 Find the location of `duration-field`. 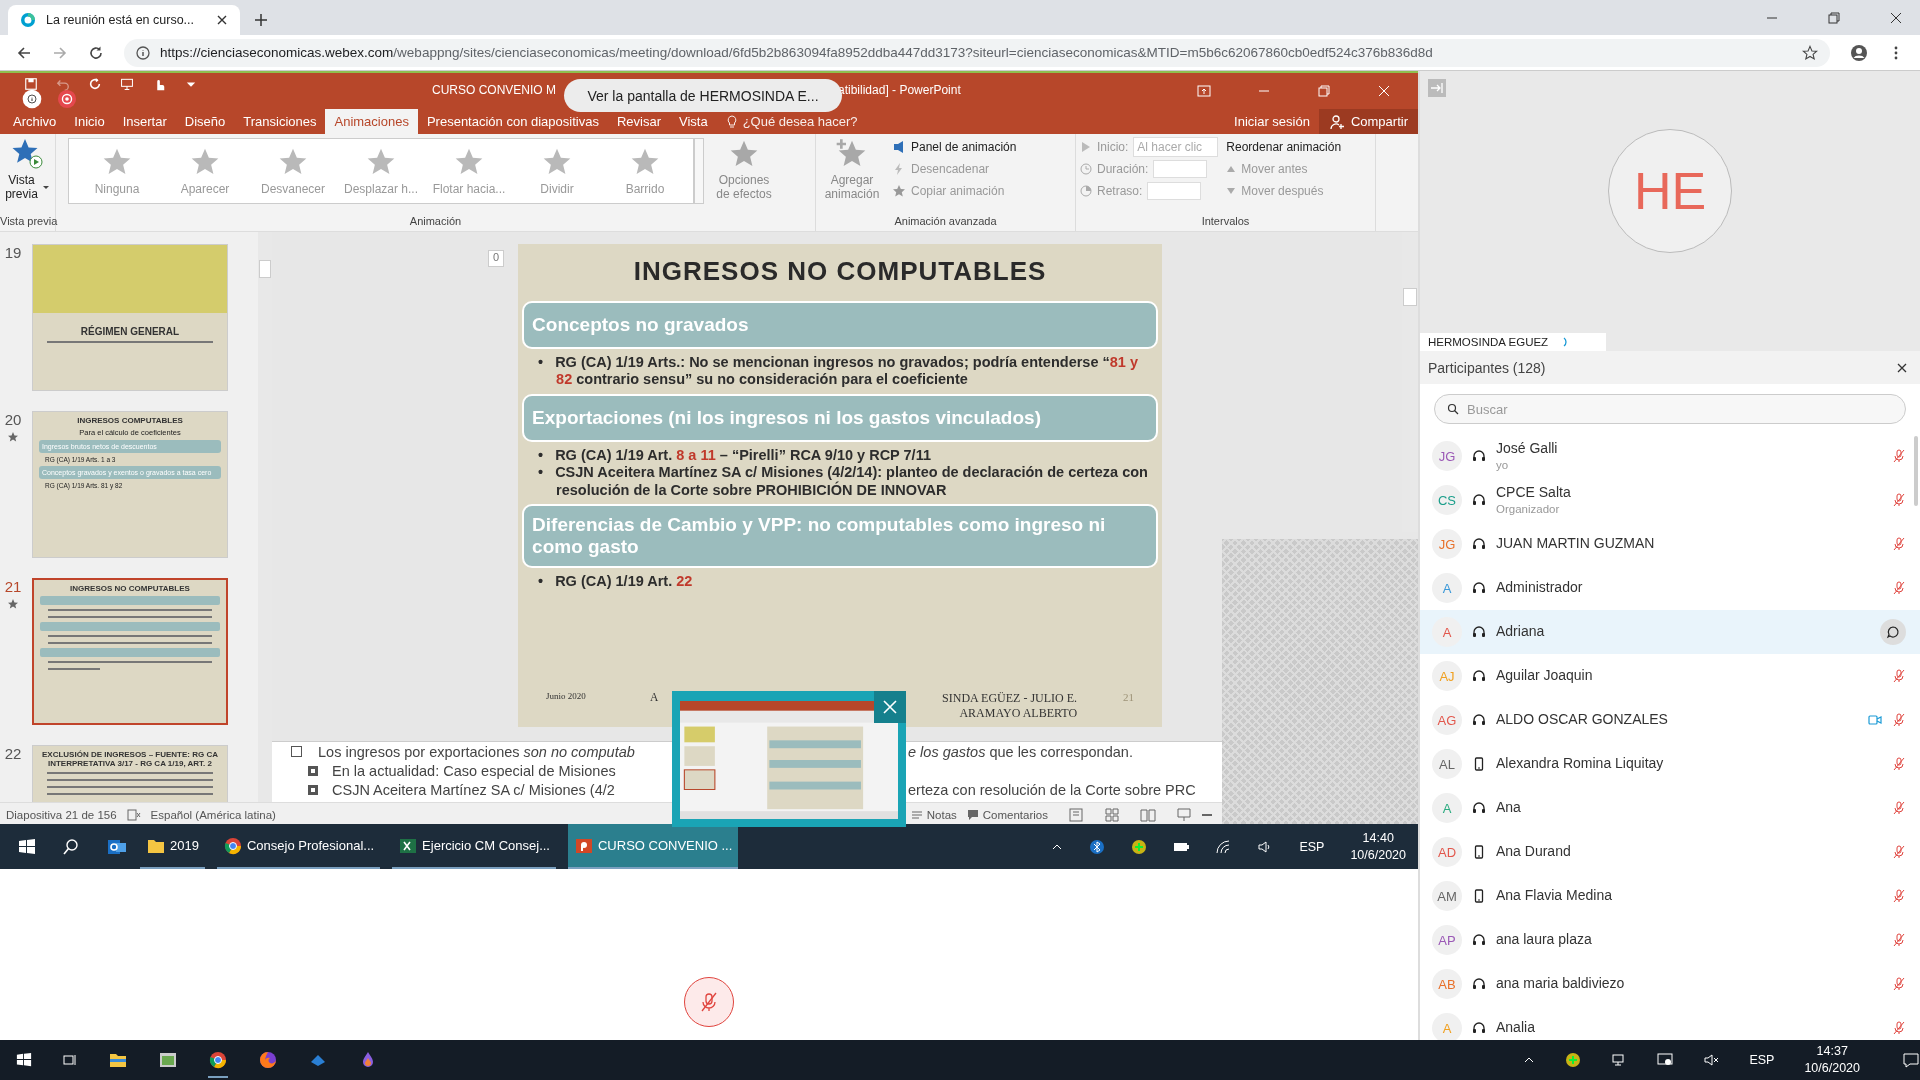

duration-field is located at coordinates (1180, 169).